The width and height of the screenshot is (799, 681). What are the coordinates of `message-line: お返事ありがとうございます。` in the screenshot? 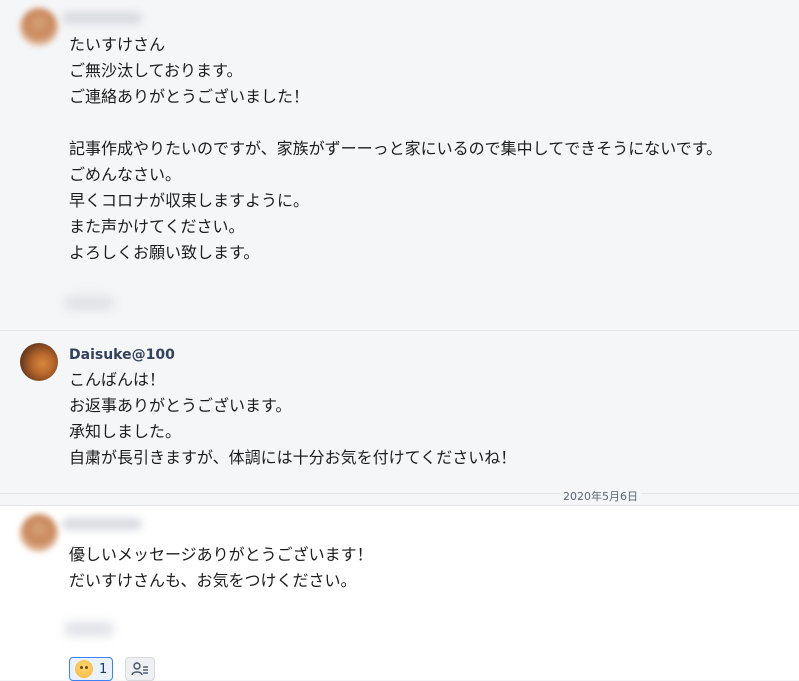 It's located at (180, 405).